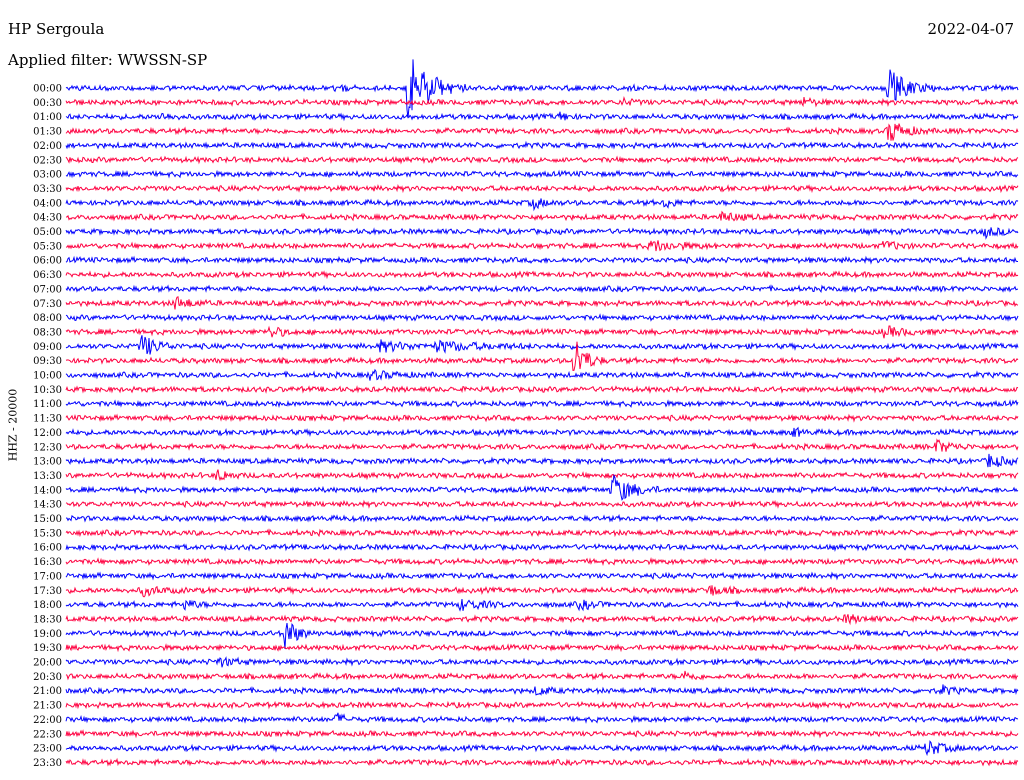 This screenshot has height=780, width=1024. Describe the element at coordinates (47, 232) in the screenshot. I see `time-label: 05:00` at that location.